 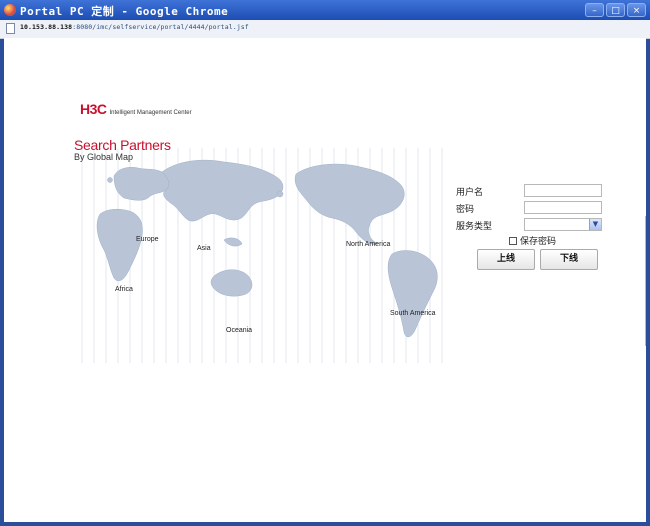 What do you see at coordinates (124, 11) in the screenshot?
I see `window-title: Portal PC 定制 - Google Chrome` at bounding box center [124, 11].